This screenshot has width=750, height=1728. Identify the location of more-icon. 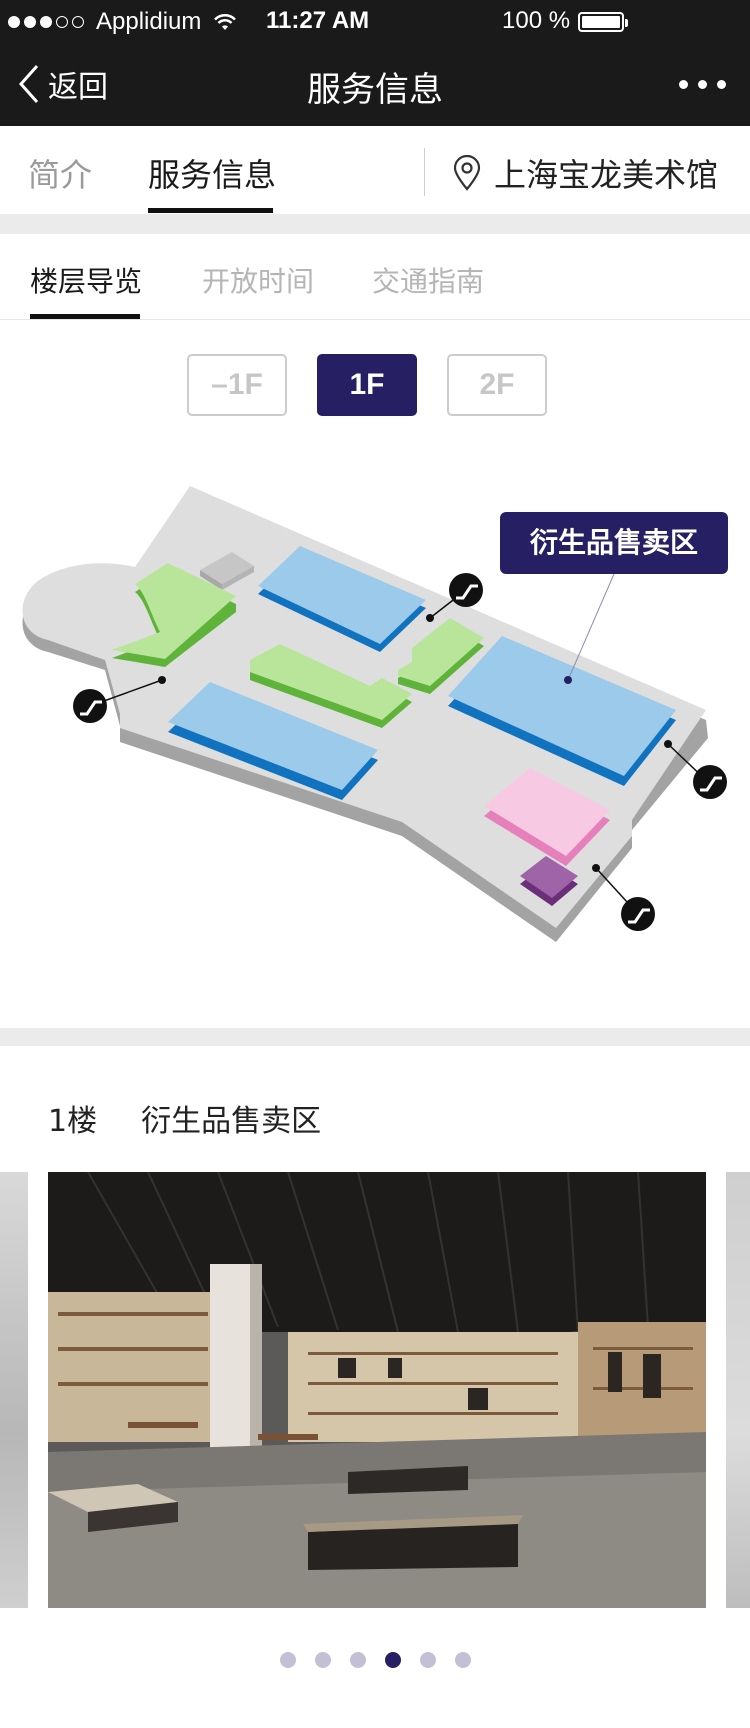
(702, 84).